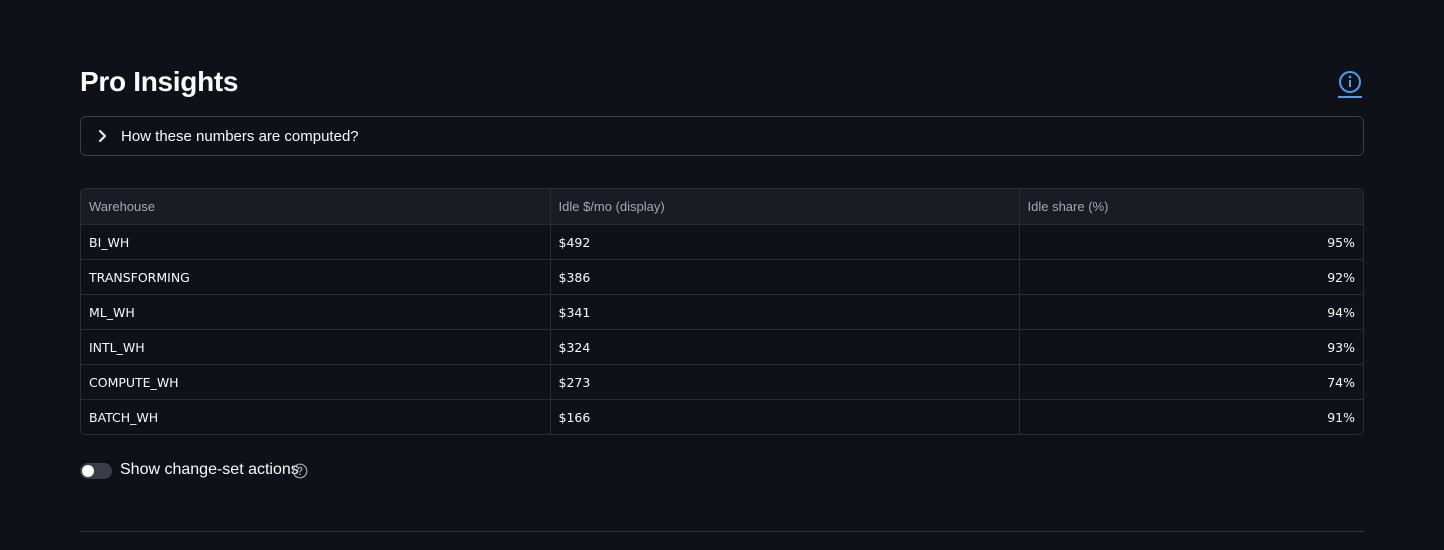  I want to click on cell-idle-cost: $324, so click(785, 347).